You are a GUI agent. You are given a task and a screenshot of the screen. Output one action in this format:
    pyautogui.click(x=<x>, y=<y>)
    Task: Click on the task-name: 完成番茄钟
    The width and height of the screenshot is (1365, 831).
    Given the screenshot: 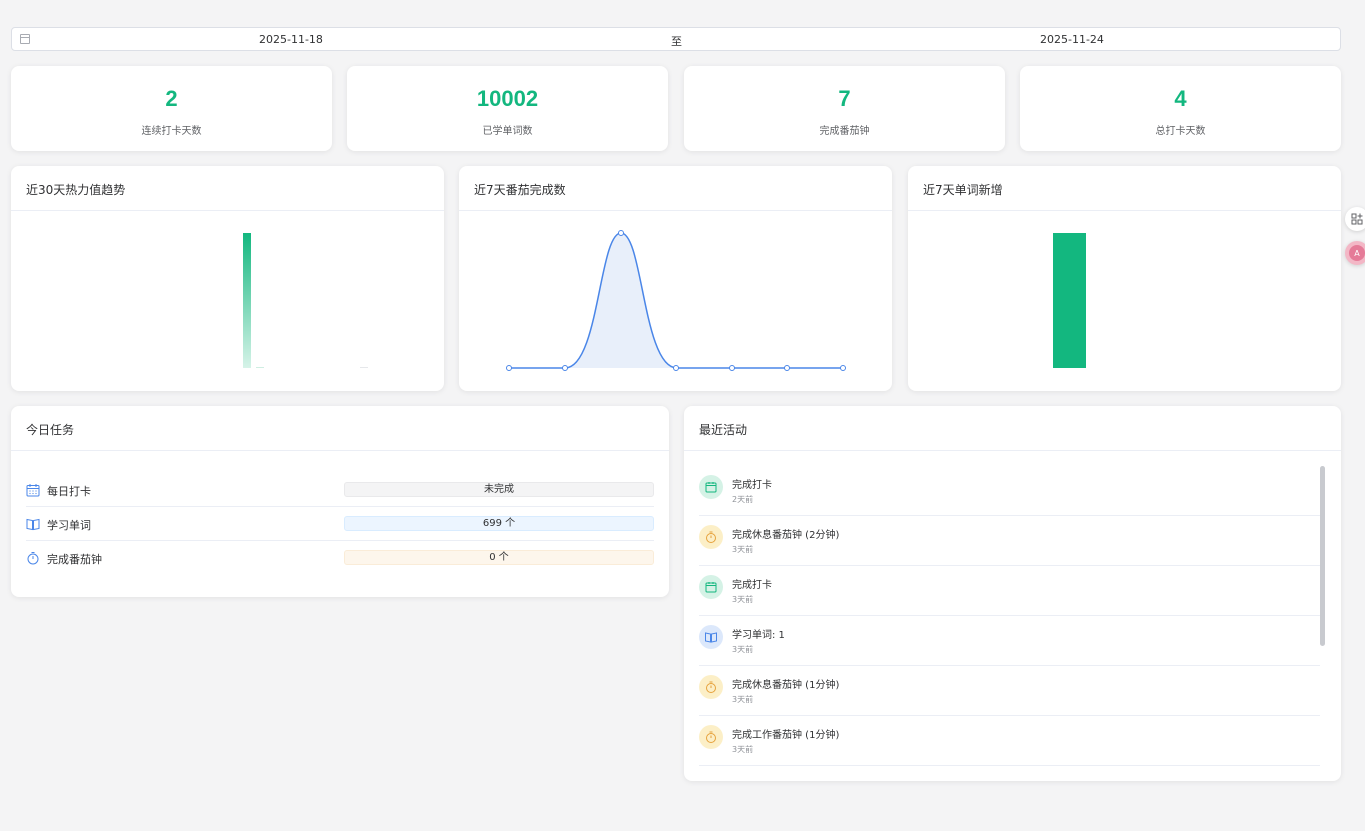 What is the action you would take?
    pyautogui.click(x=74, y=559)
    